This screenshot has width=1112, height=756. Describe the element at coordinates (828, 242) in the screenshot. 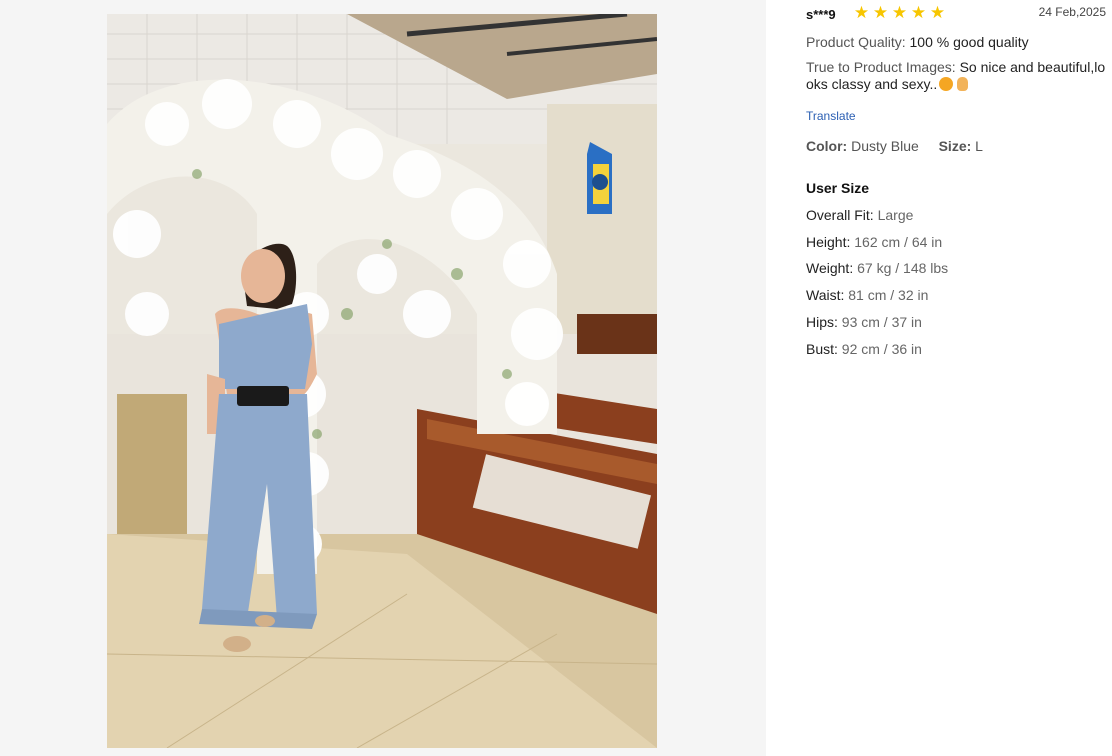

I see `size-row-label: Height:` at that location.